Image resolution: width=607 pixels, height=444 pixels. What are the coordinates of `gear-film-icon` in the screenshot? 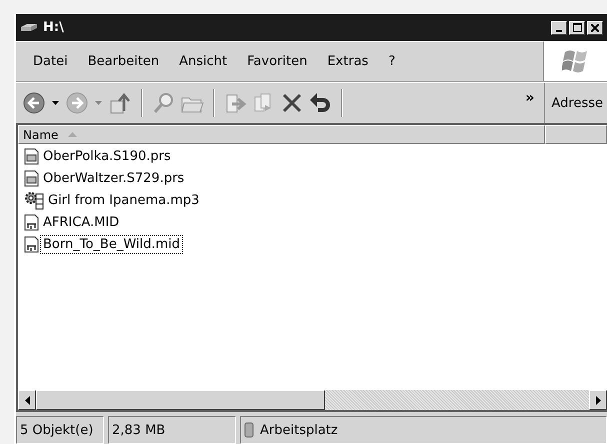 It's located at (34, 200).